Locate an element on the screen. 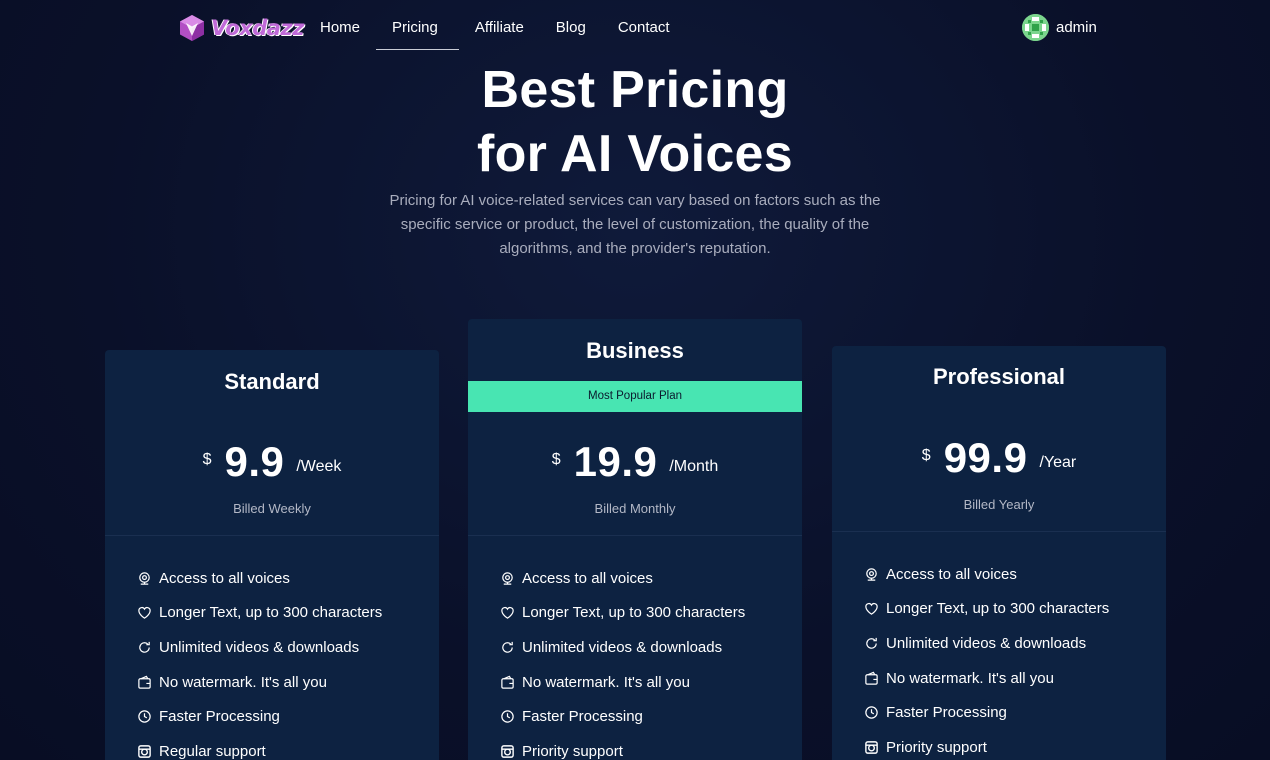  brand-name: Voxdazz is located at coordinates (257, 28).